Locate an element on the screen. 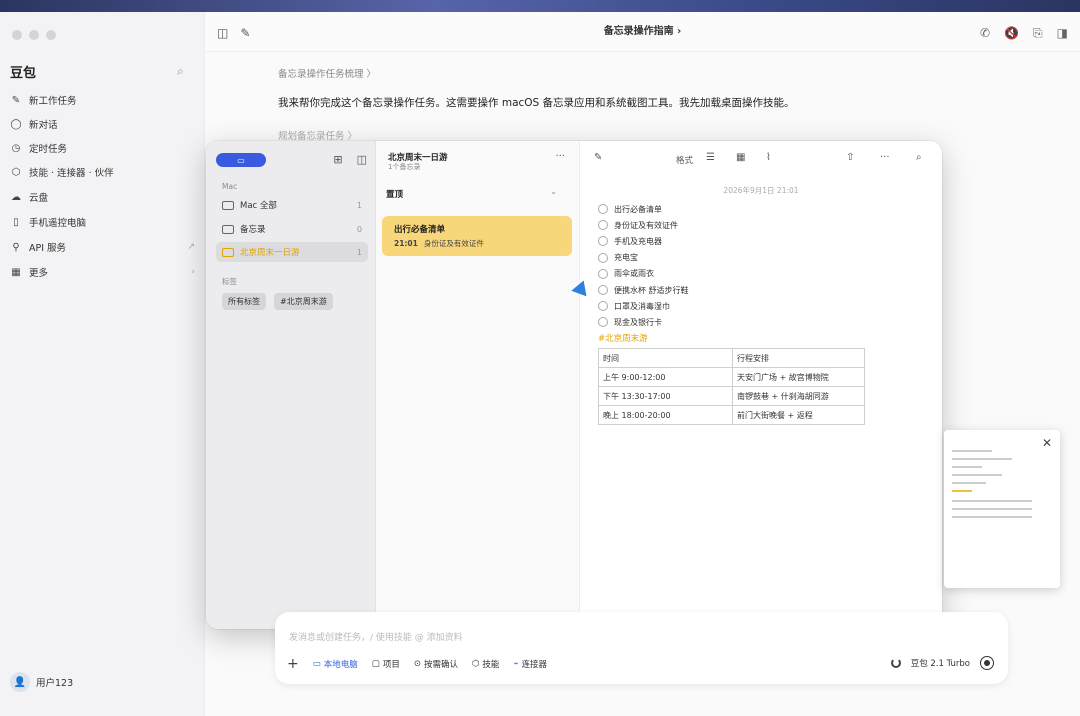 This screenshot has width=1080, height=716. tag-beijing: #北京周末游 is located at coordinates (303, 301).